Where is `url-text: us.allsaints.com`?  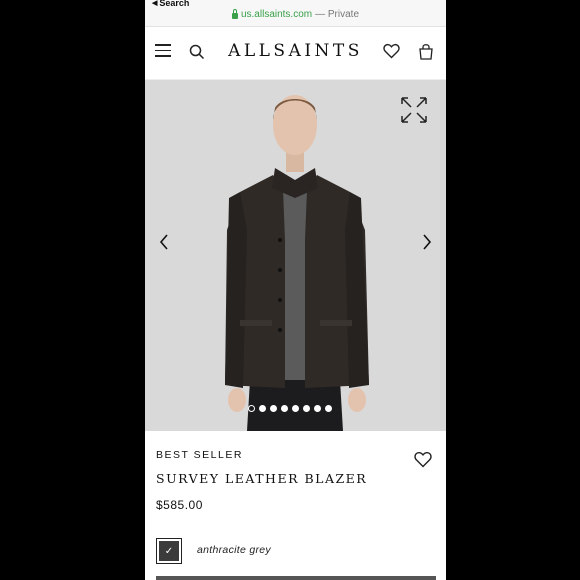 url-text: us.allsaints.com is located at coordinates (276, 14).